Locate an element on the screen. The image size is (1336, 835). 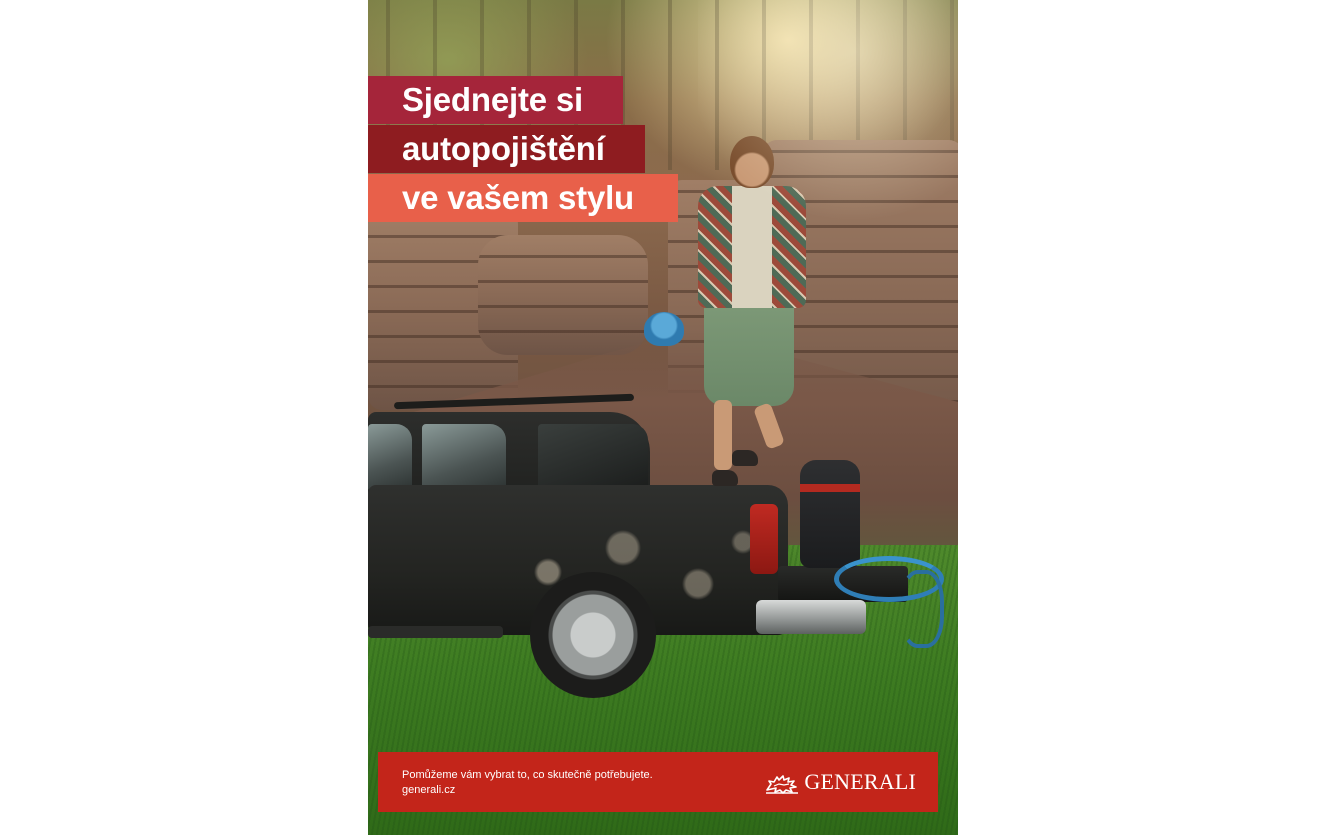
sun-flare is located at coordinates (828, 130).